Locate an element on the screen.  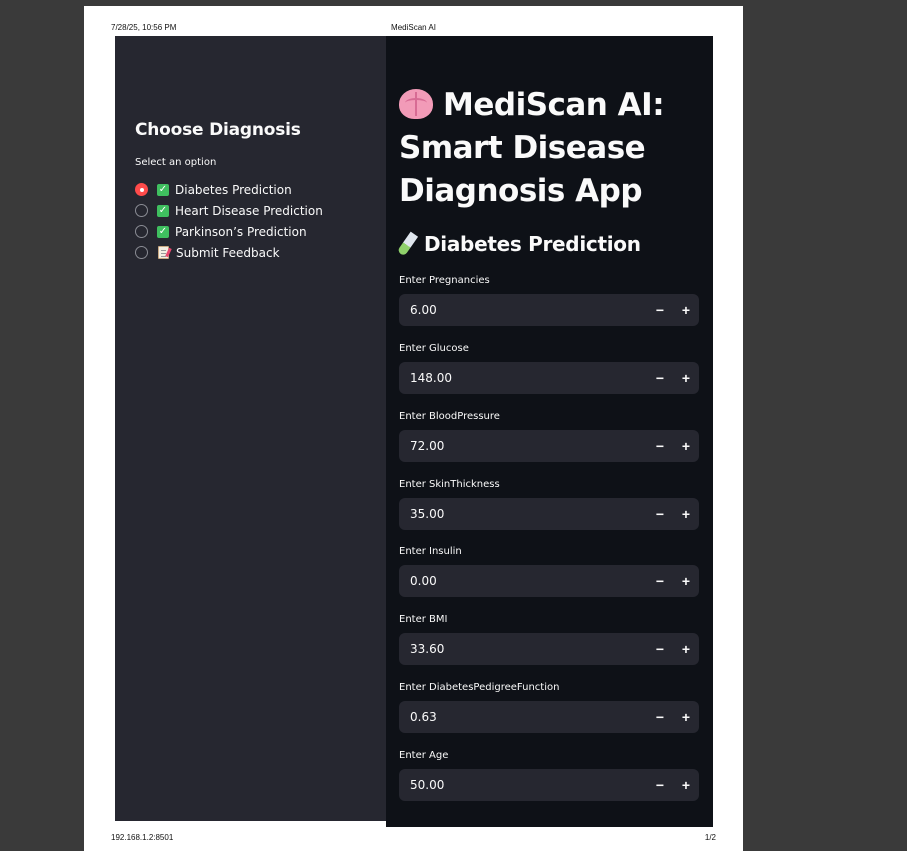
radio-option-parkinsons: ✓ Parkinson’s Prediction is located at coordinates (229, 231).